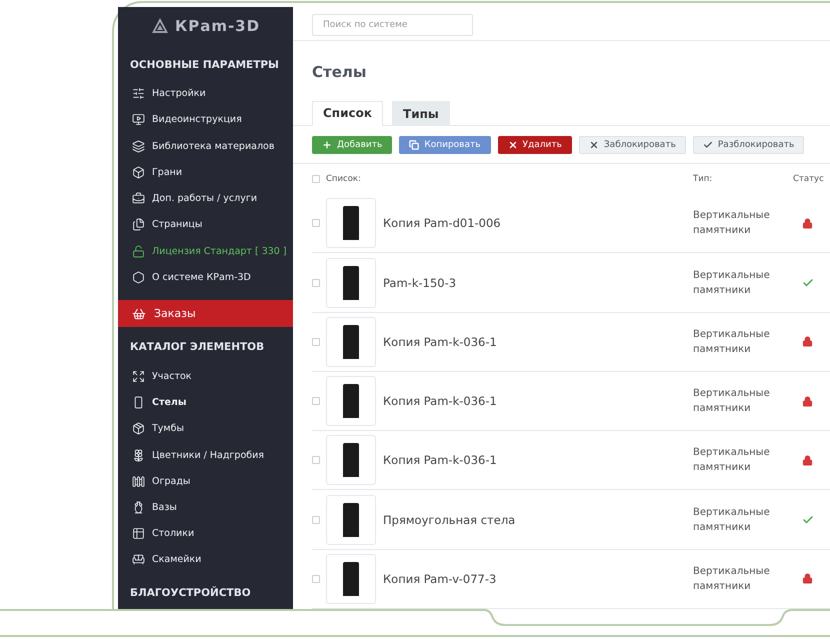  Describe the element at coordinates (138, 93) in the screenshot. I see `sliders-icon` at that location.